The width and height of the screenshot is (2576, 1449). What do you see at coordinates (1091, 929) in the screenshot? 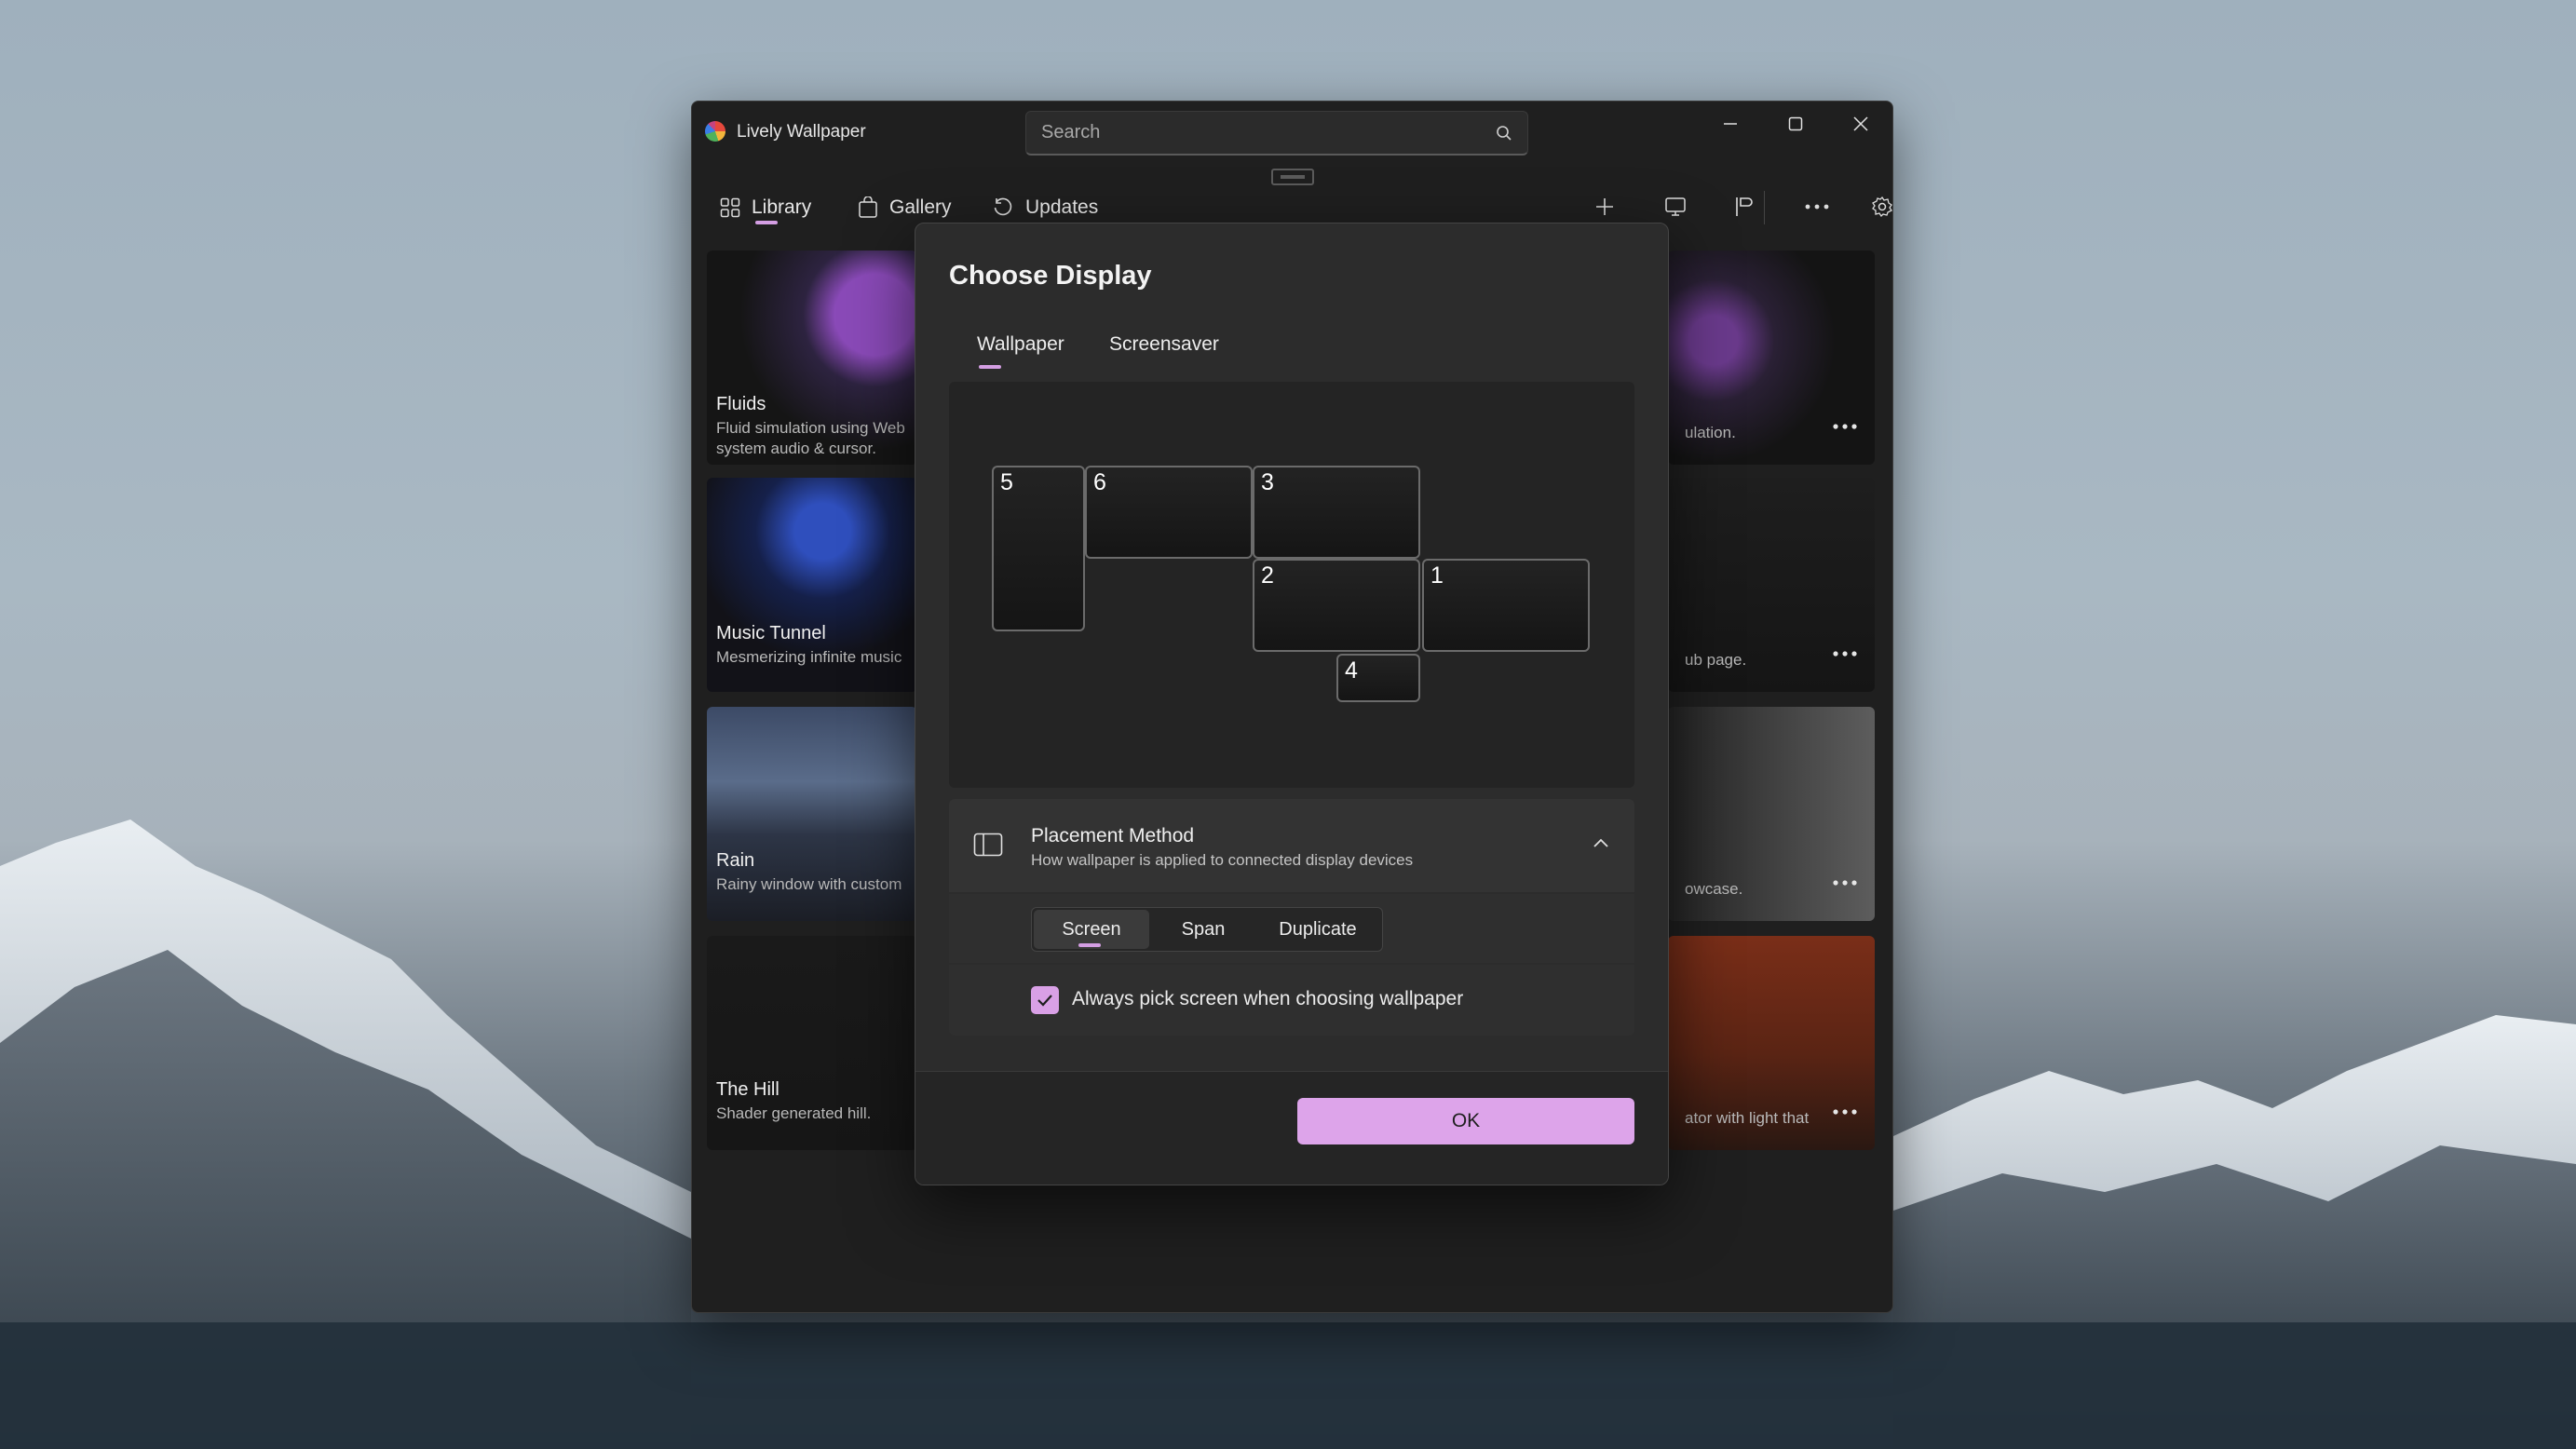
I see `option-label: Screen` at bounding box center [1091, 929].